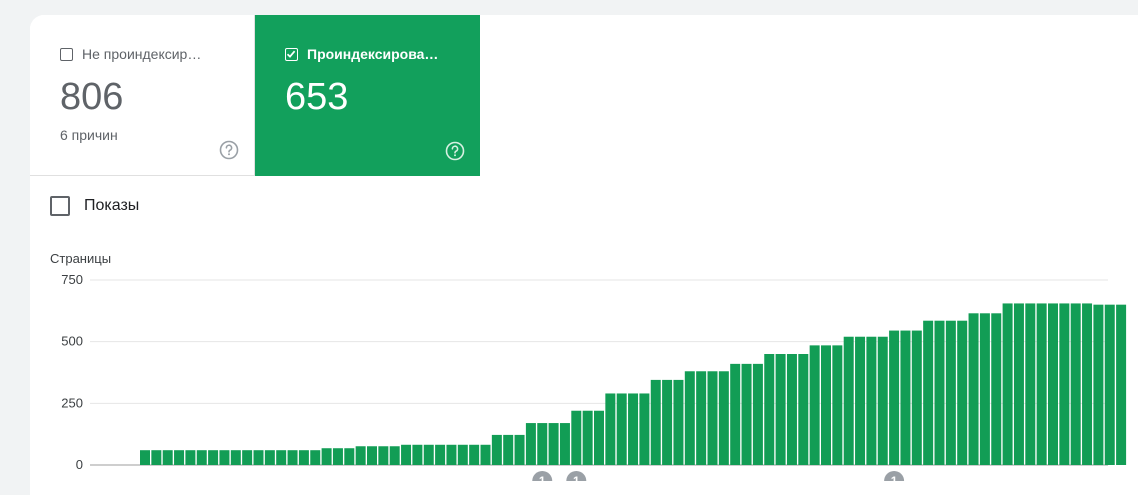  Describe the element at coordinates (72, 341) in the screenshot. I see `y-tick-label: 500` at that location.